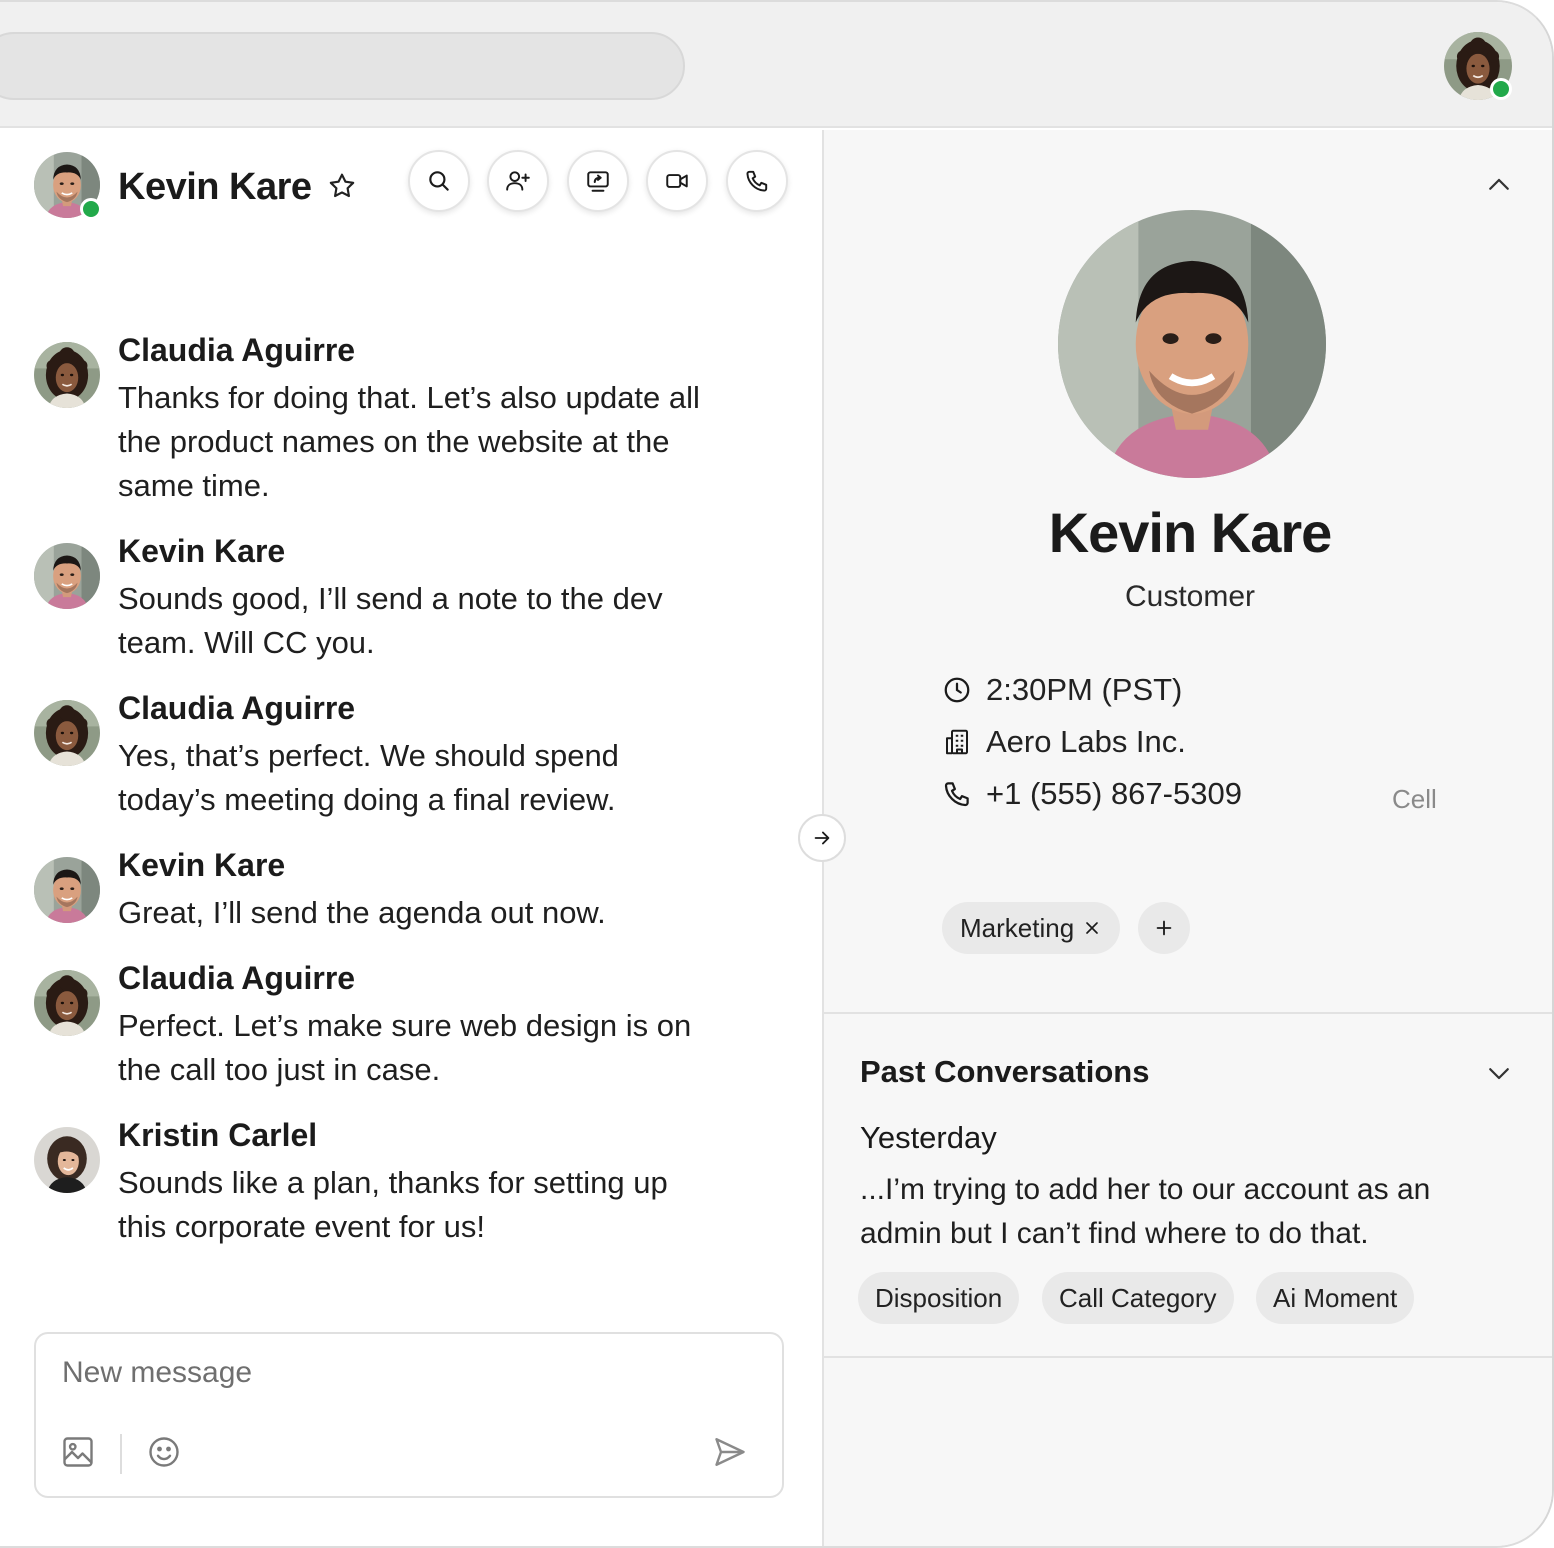 The image size is (1554, 1548). What do you see at coordinates (928, 1137) in the screenshot?
I see `conversation-date: Yesterday` at bounding box center [928, 1137].